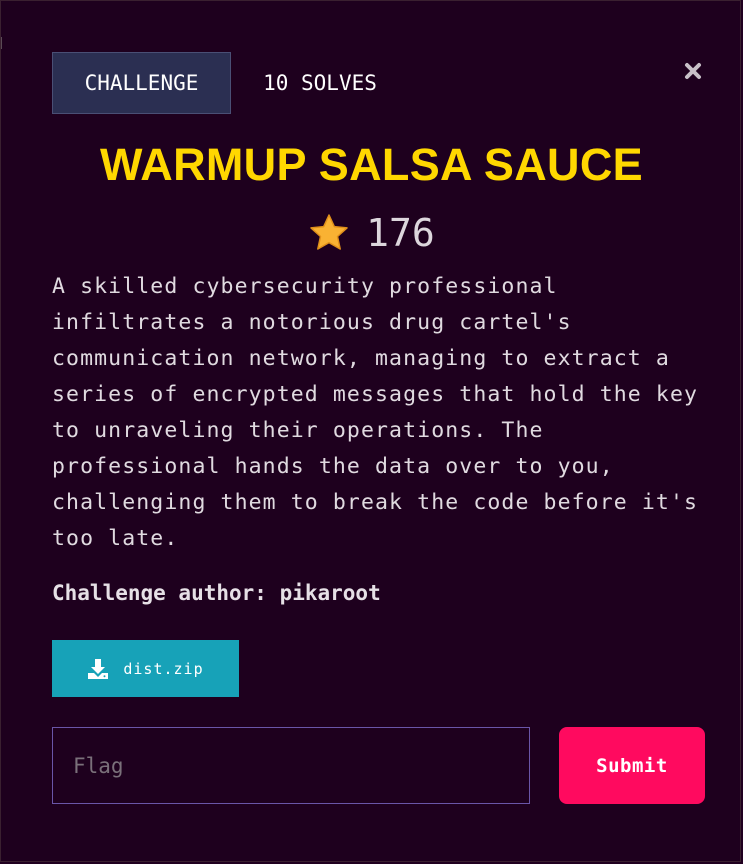 The height and width of the screenshot is (864, 743). What do you see at coordinates (216, 593) in the screenshot?
I see `challenge-author: Challenge author: pikaroot` at bounding box center [216, 593].